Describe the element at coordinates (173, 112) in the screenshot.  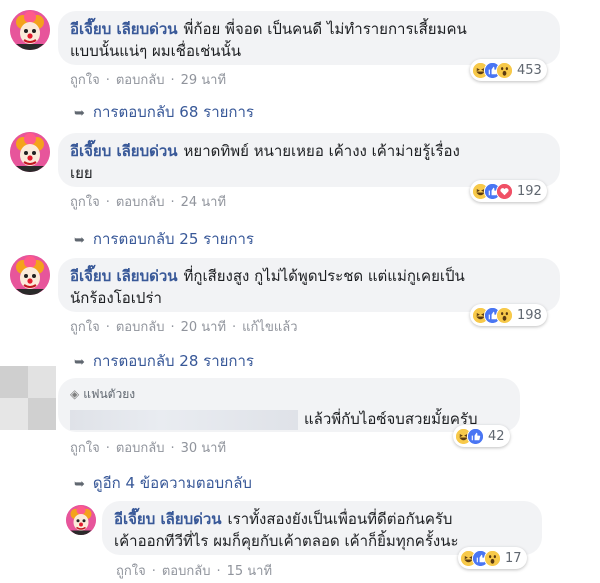
I see `replies-label: การตอบกลับ 68 รายการ` at that location.